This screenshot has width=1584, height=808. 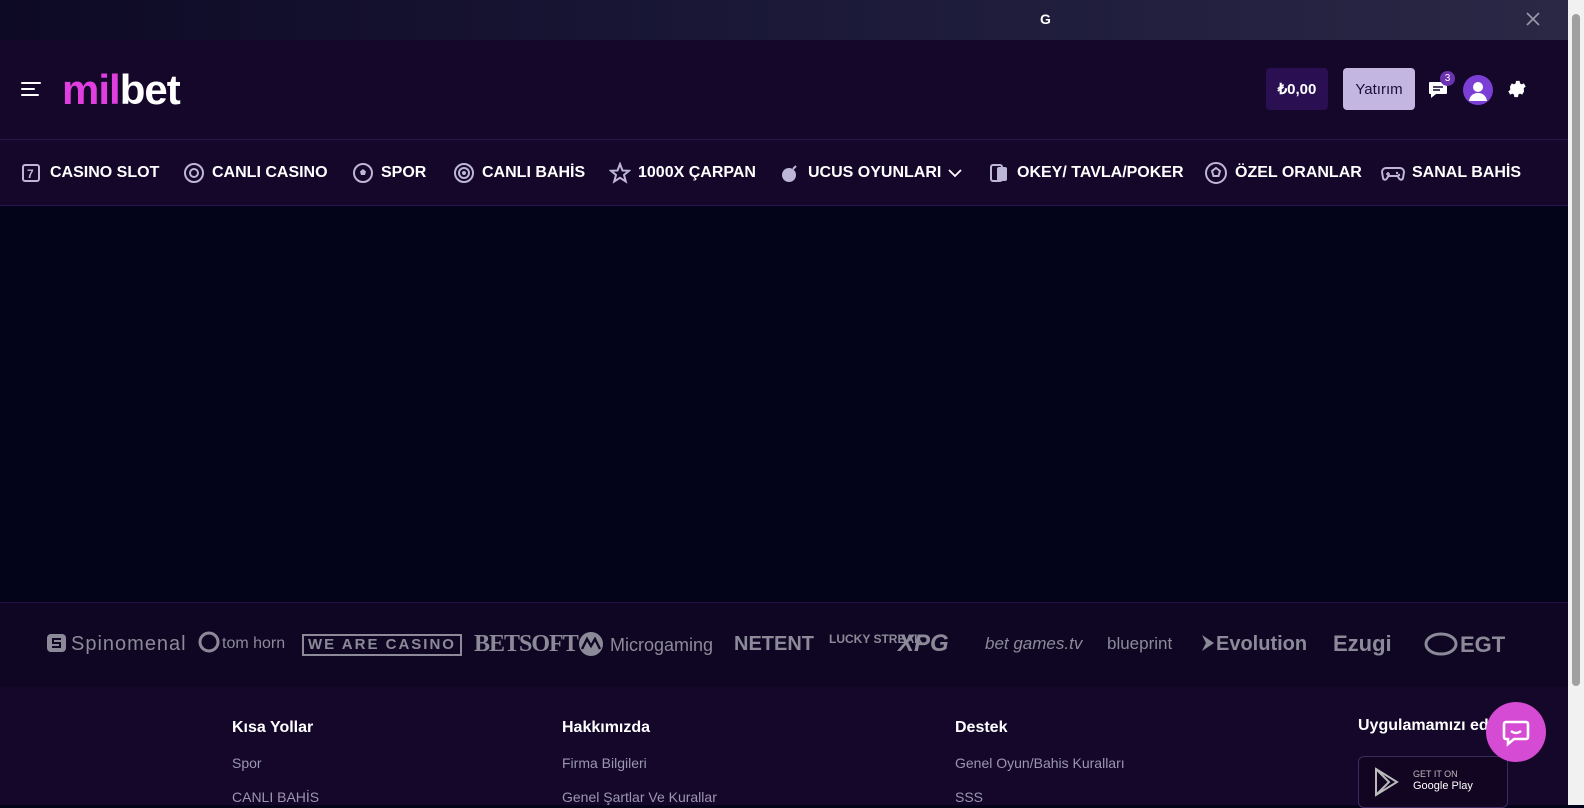 I want to click on evolution-icon, so click(x=1208, y=643).